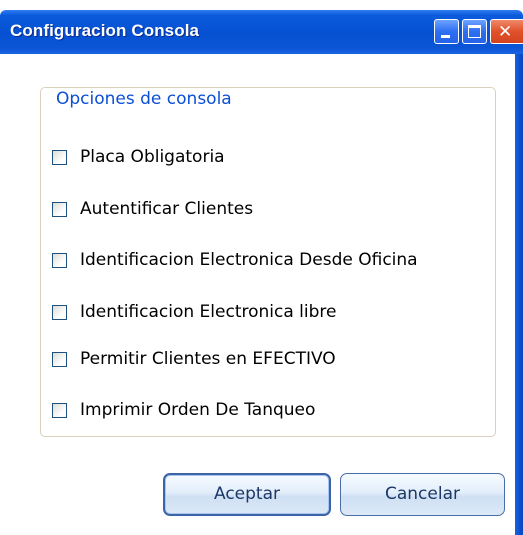 The width and height of the screenshot is (523, 535). I want to click on option-label: Placa Obligatoria, so click(152, 157).